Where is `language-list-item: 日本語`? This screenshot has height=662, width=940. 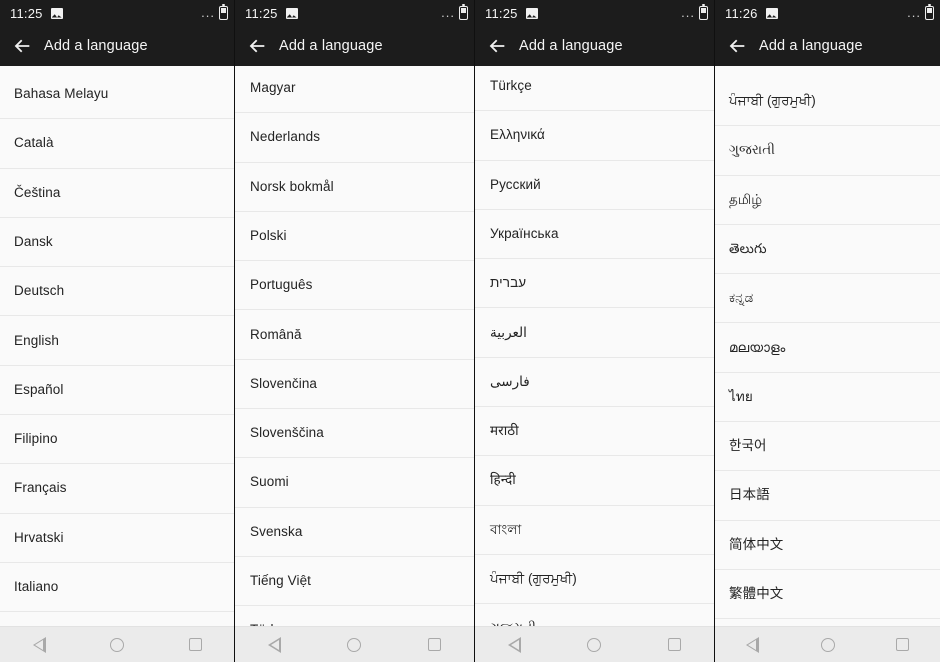 language-list-item: 日本語 is located at coordinates (827, 496).